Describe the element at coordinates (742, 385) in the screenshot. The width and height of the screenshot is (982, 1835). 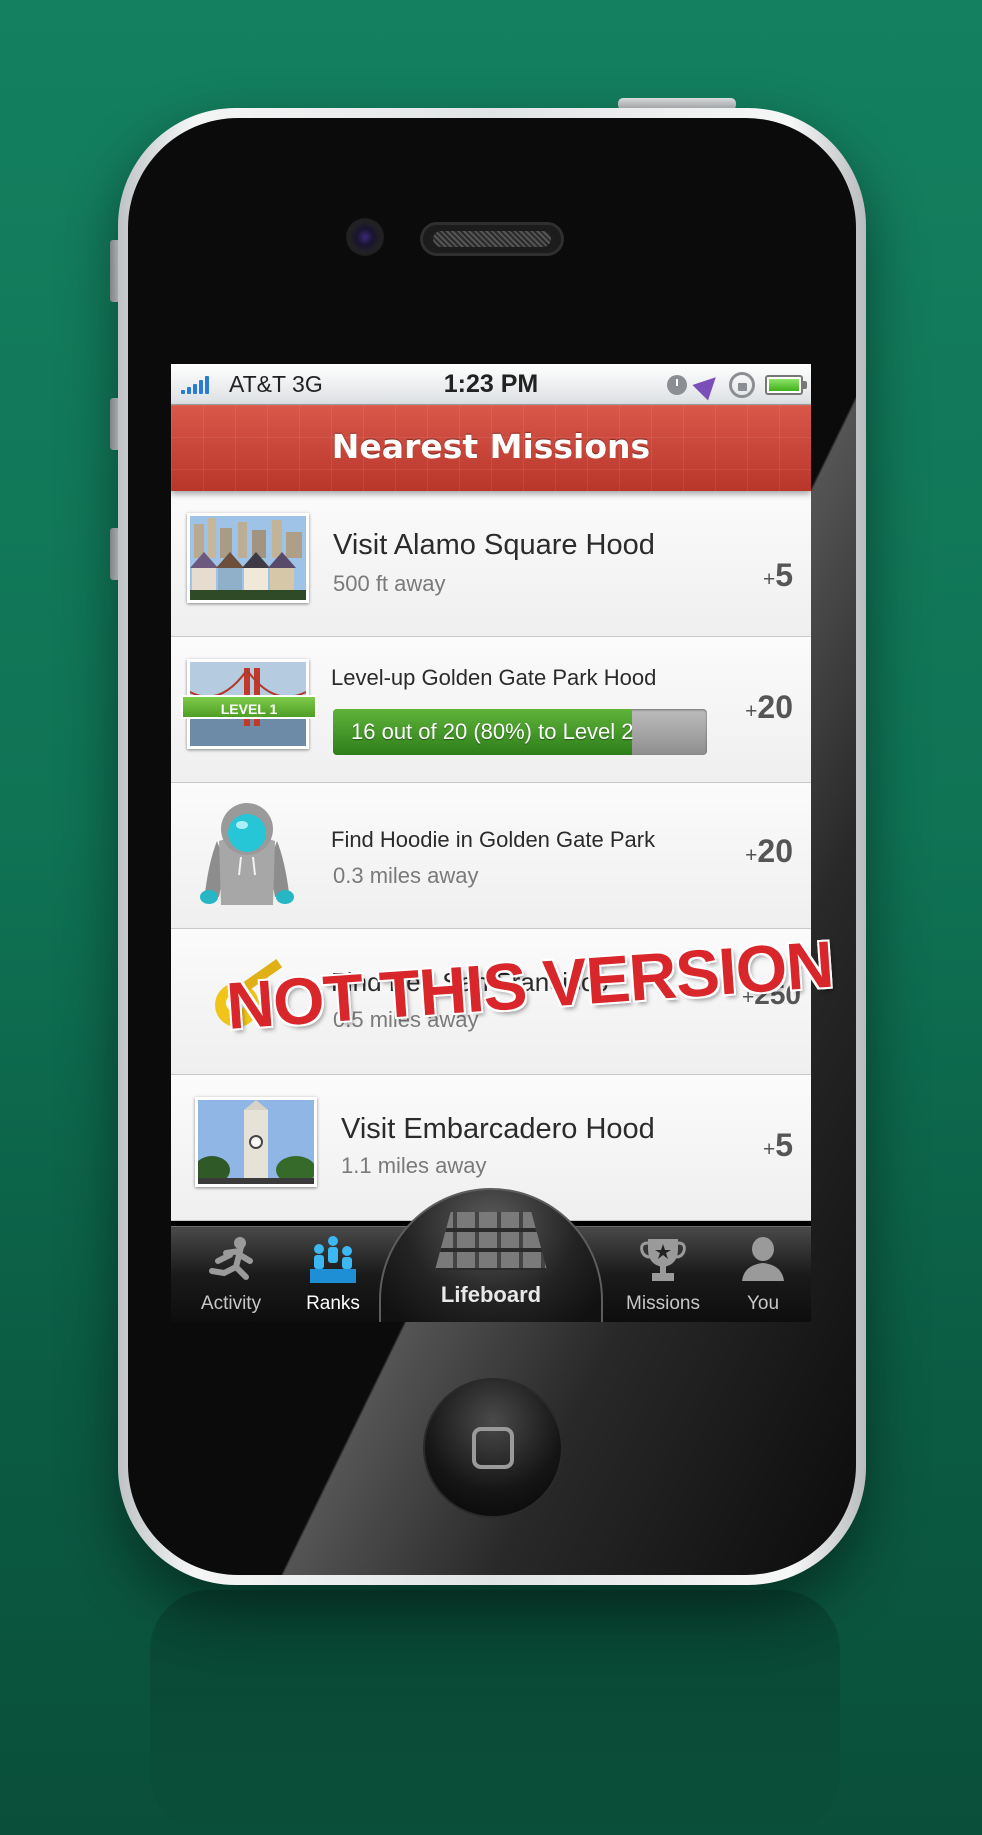
I see `rotation-lock-icon` at that location.